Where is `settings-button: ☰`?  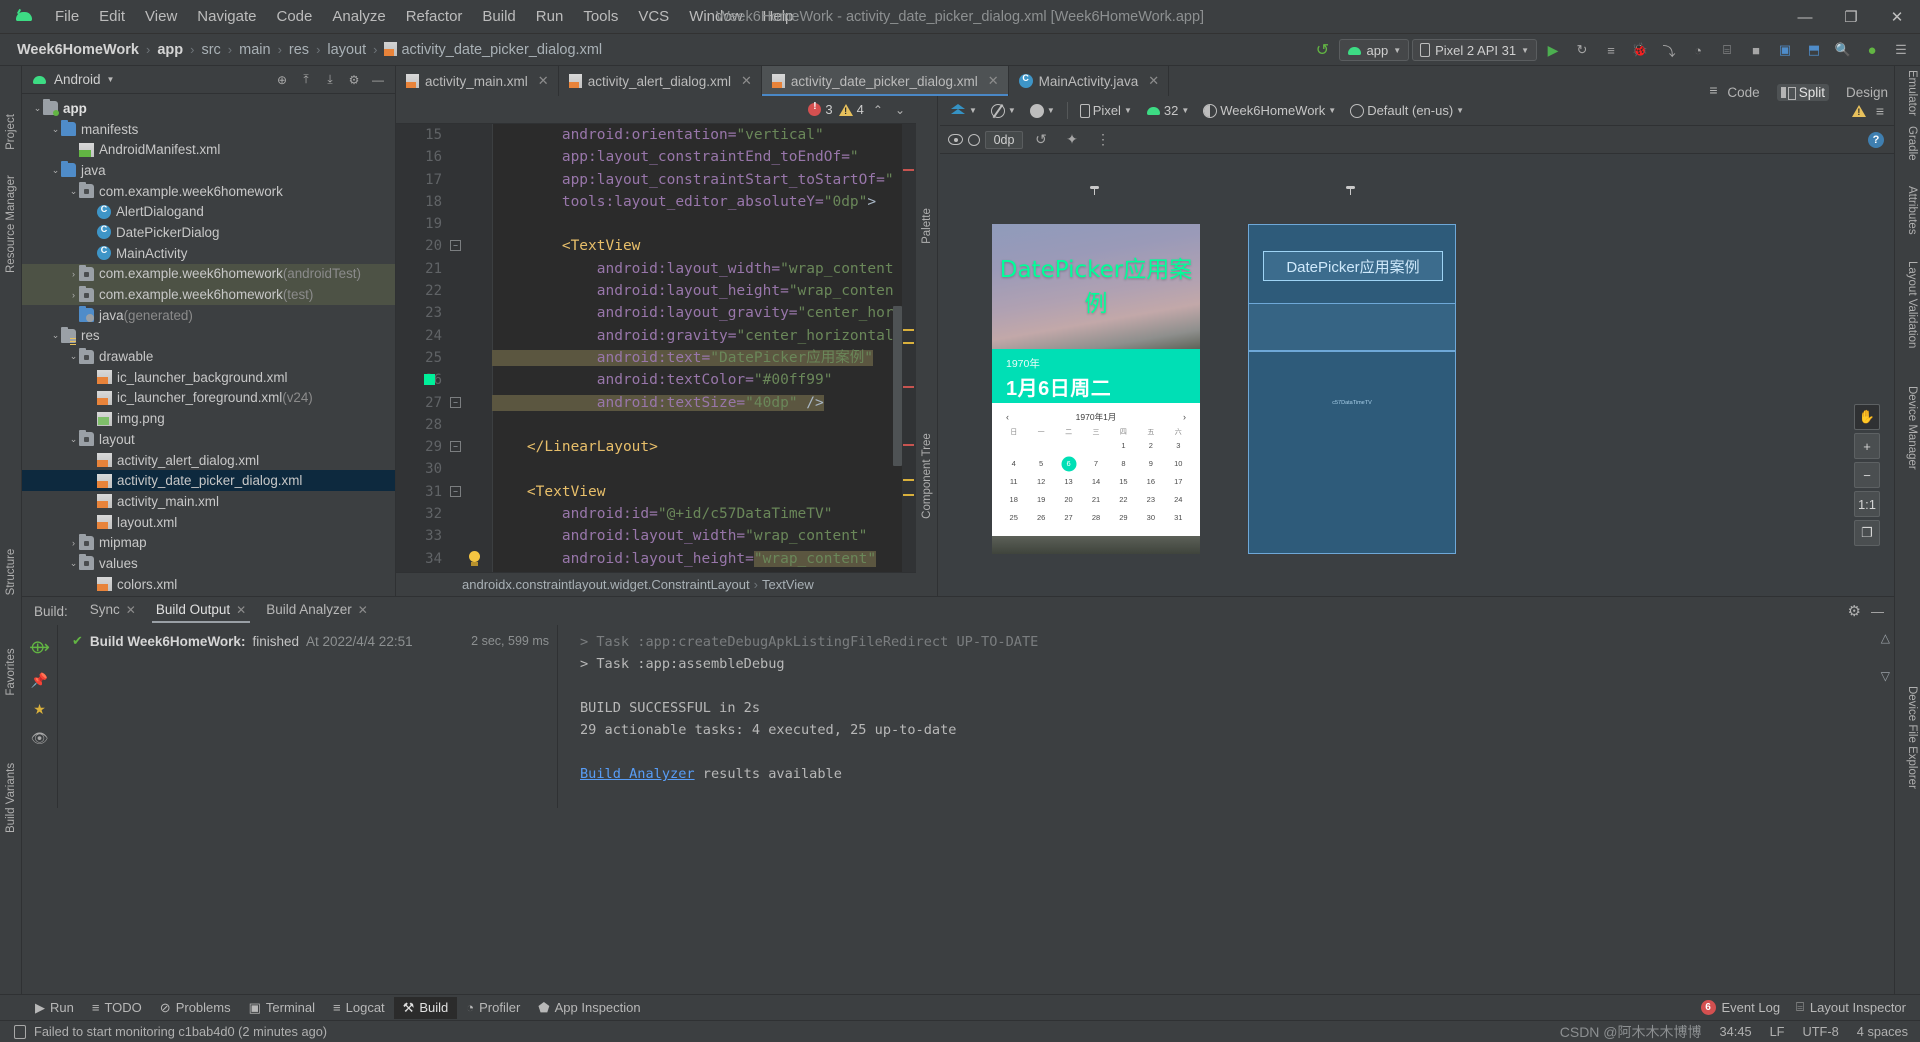
settings-button: ☰ is located at coordinates (1901, 50).